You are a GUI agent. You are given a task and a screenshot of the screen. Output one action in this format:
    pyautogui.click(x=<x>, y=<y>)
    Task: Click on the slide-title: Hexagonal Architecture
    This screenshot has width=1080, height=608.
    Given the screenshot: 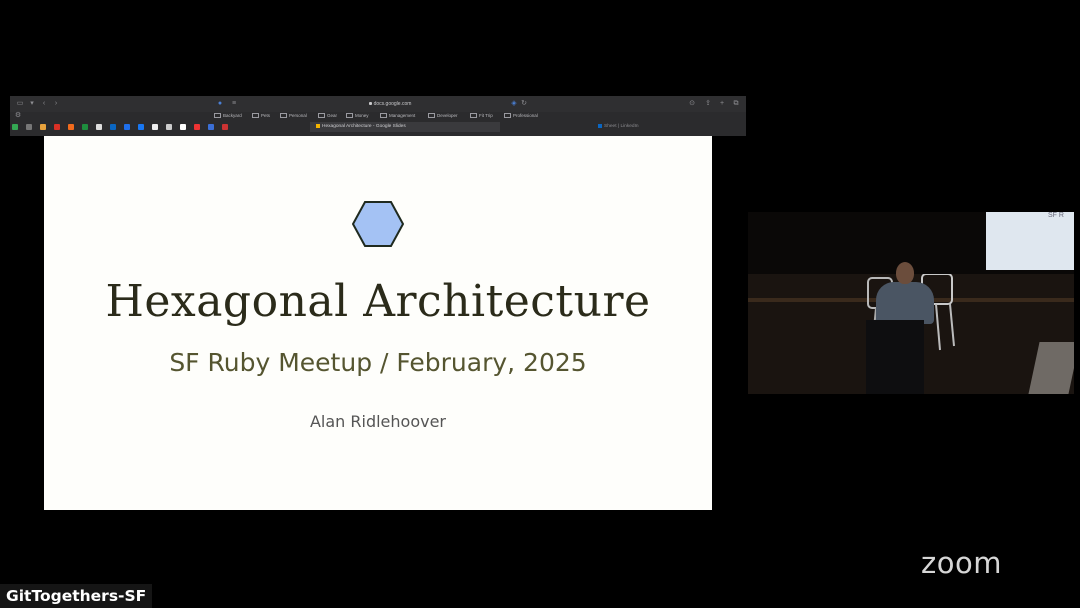 What is the action you would take?
    pyautogui.click(x=378, y=301)
    